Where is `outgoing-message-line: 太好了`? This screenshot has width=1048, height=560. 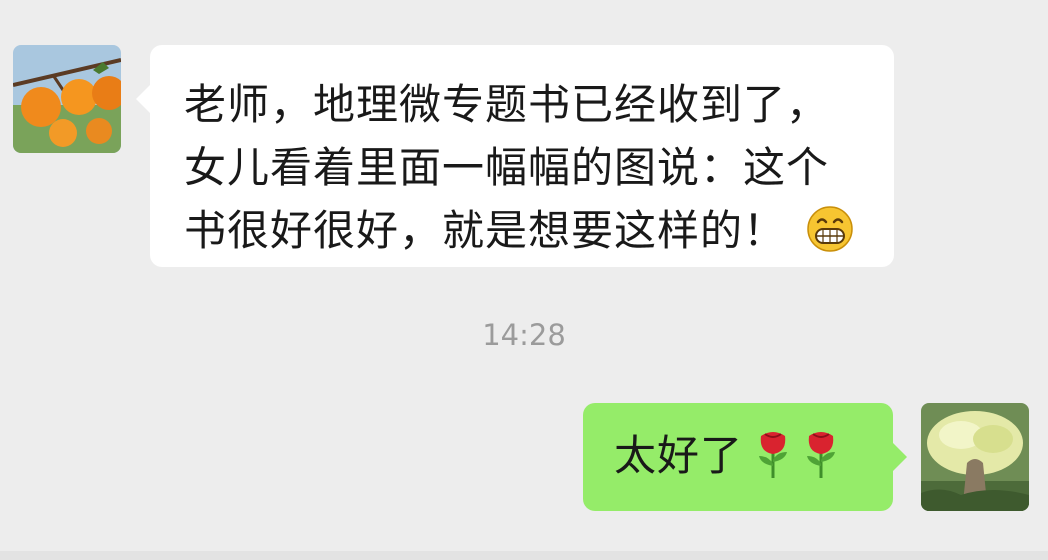
outgoing-message-line: 太好了 is located at coordinates (753, 461).